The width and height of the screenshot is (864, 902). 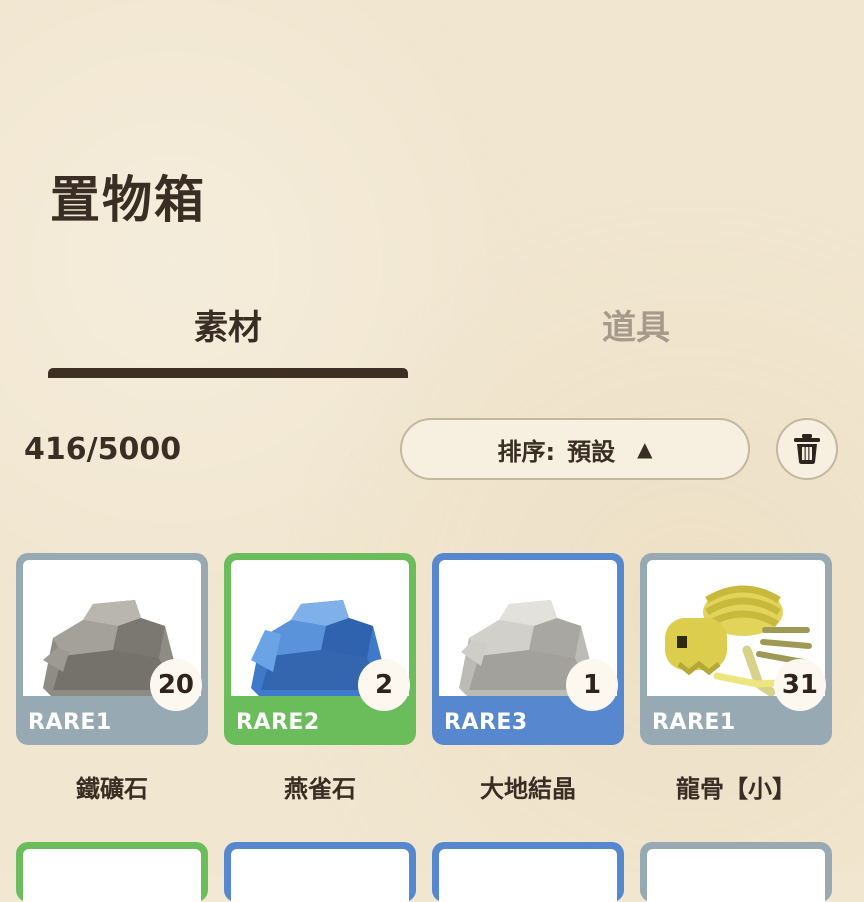 I want to click on item-card: 20 RARE1, so click(x=112, y=649).